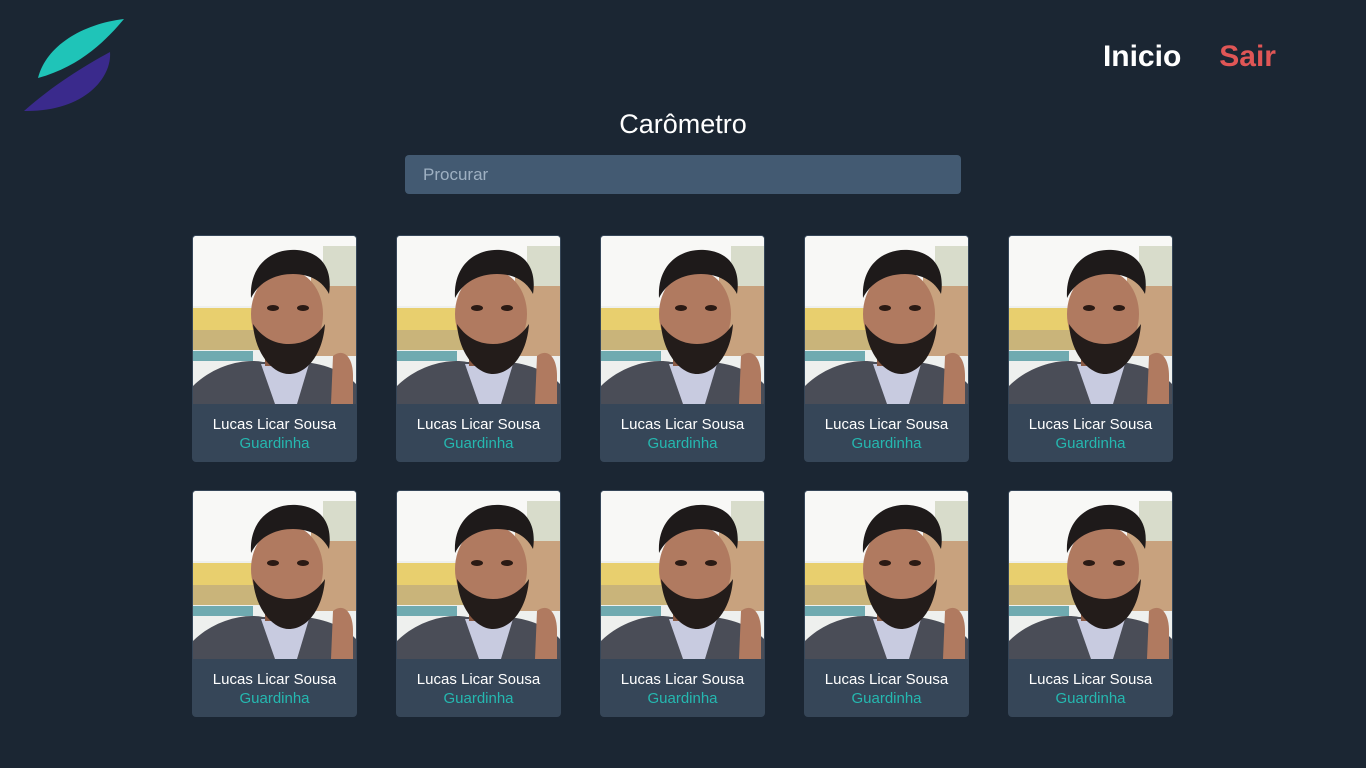 Image resolution: width=1366 pixels, height=768 pixels. Describe the element at coordinates (1247, 57) in the screenshot. I see `nav-sair-link: Sair` at that location.